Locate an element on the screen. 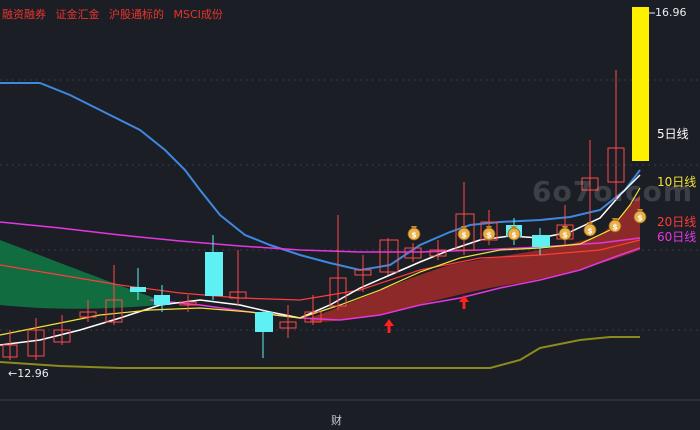 Image resolution: width=700 pixels, height=430 pixels. watermark: 6o7o.com is located at coordinates (613, 191).